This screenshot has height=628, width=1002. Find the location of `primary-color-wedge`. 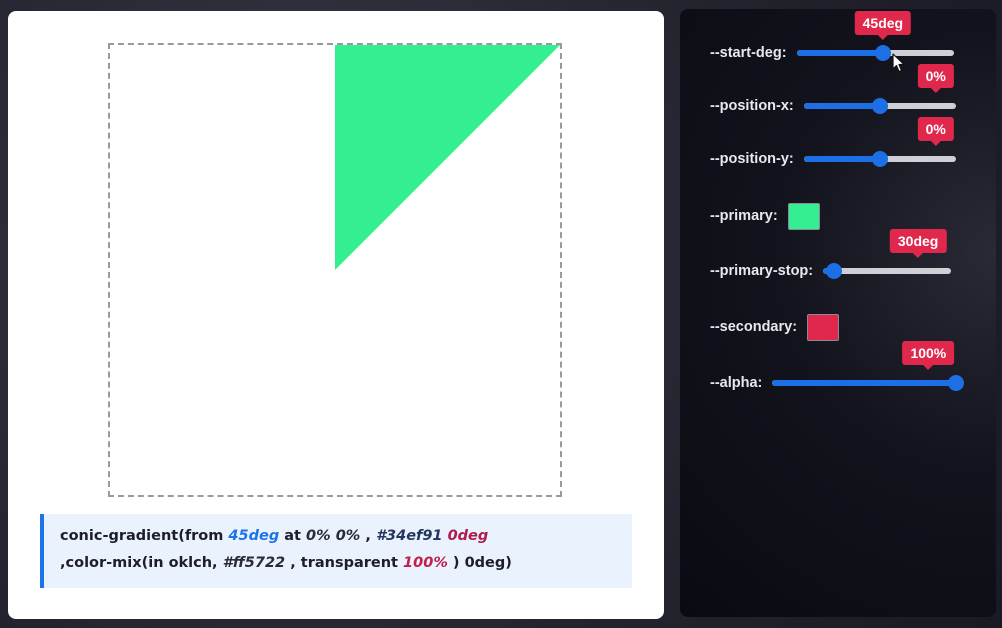

primary-color-wedge is located at coordinates (447, 157).